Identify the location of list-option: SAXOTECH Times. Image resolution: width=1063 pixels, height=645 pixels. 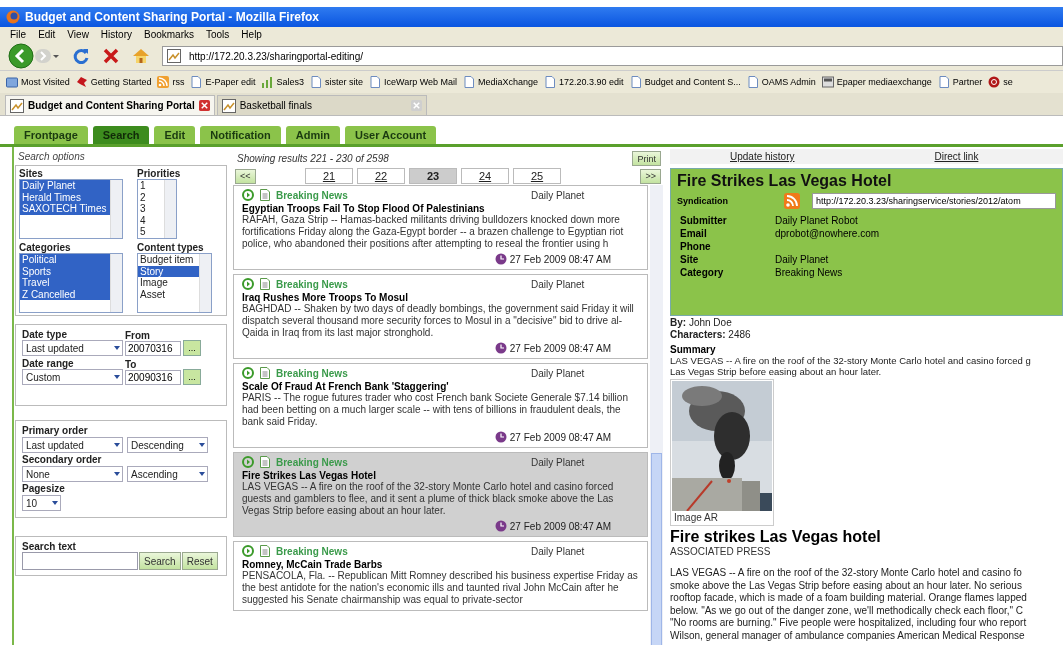
(65, 209).